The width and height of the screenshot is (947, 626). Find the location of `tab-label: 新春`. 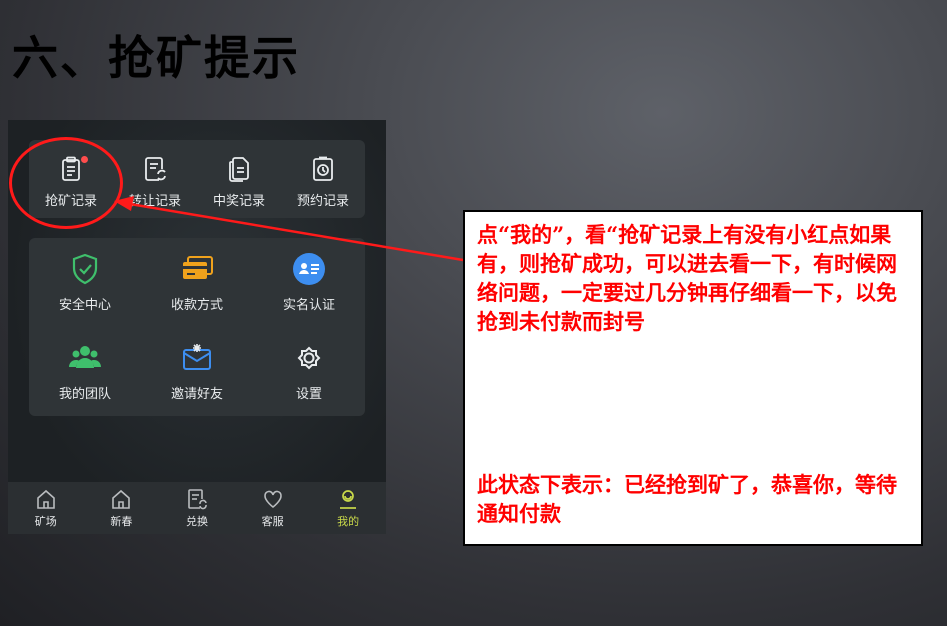

tab-label: 新春 is located at coordinates (121, 521).